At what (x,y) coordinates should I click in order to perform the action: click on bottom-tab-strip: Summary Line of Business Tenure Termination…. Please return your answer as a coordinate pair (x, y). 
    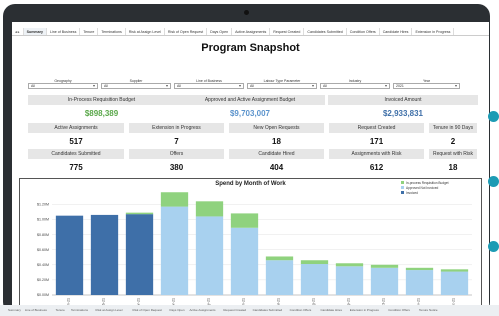
    Looking at the image, I should click on (249, 310).